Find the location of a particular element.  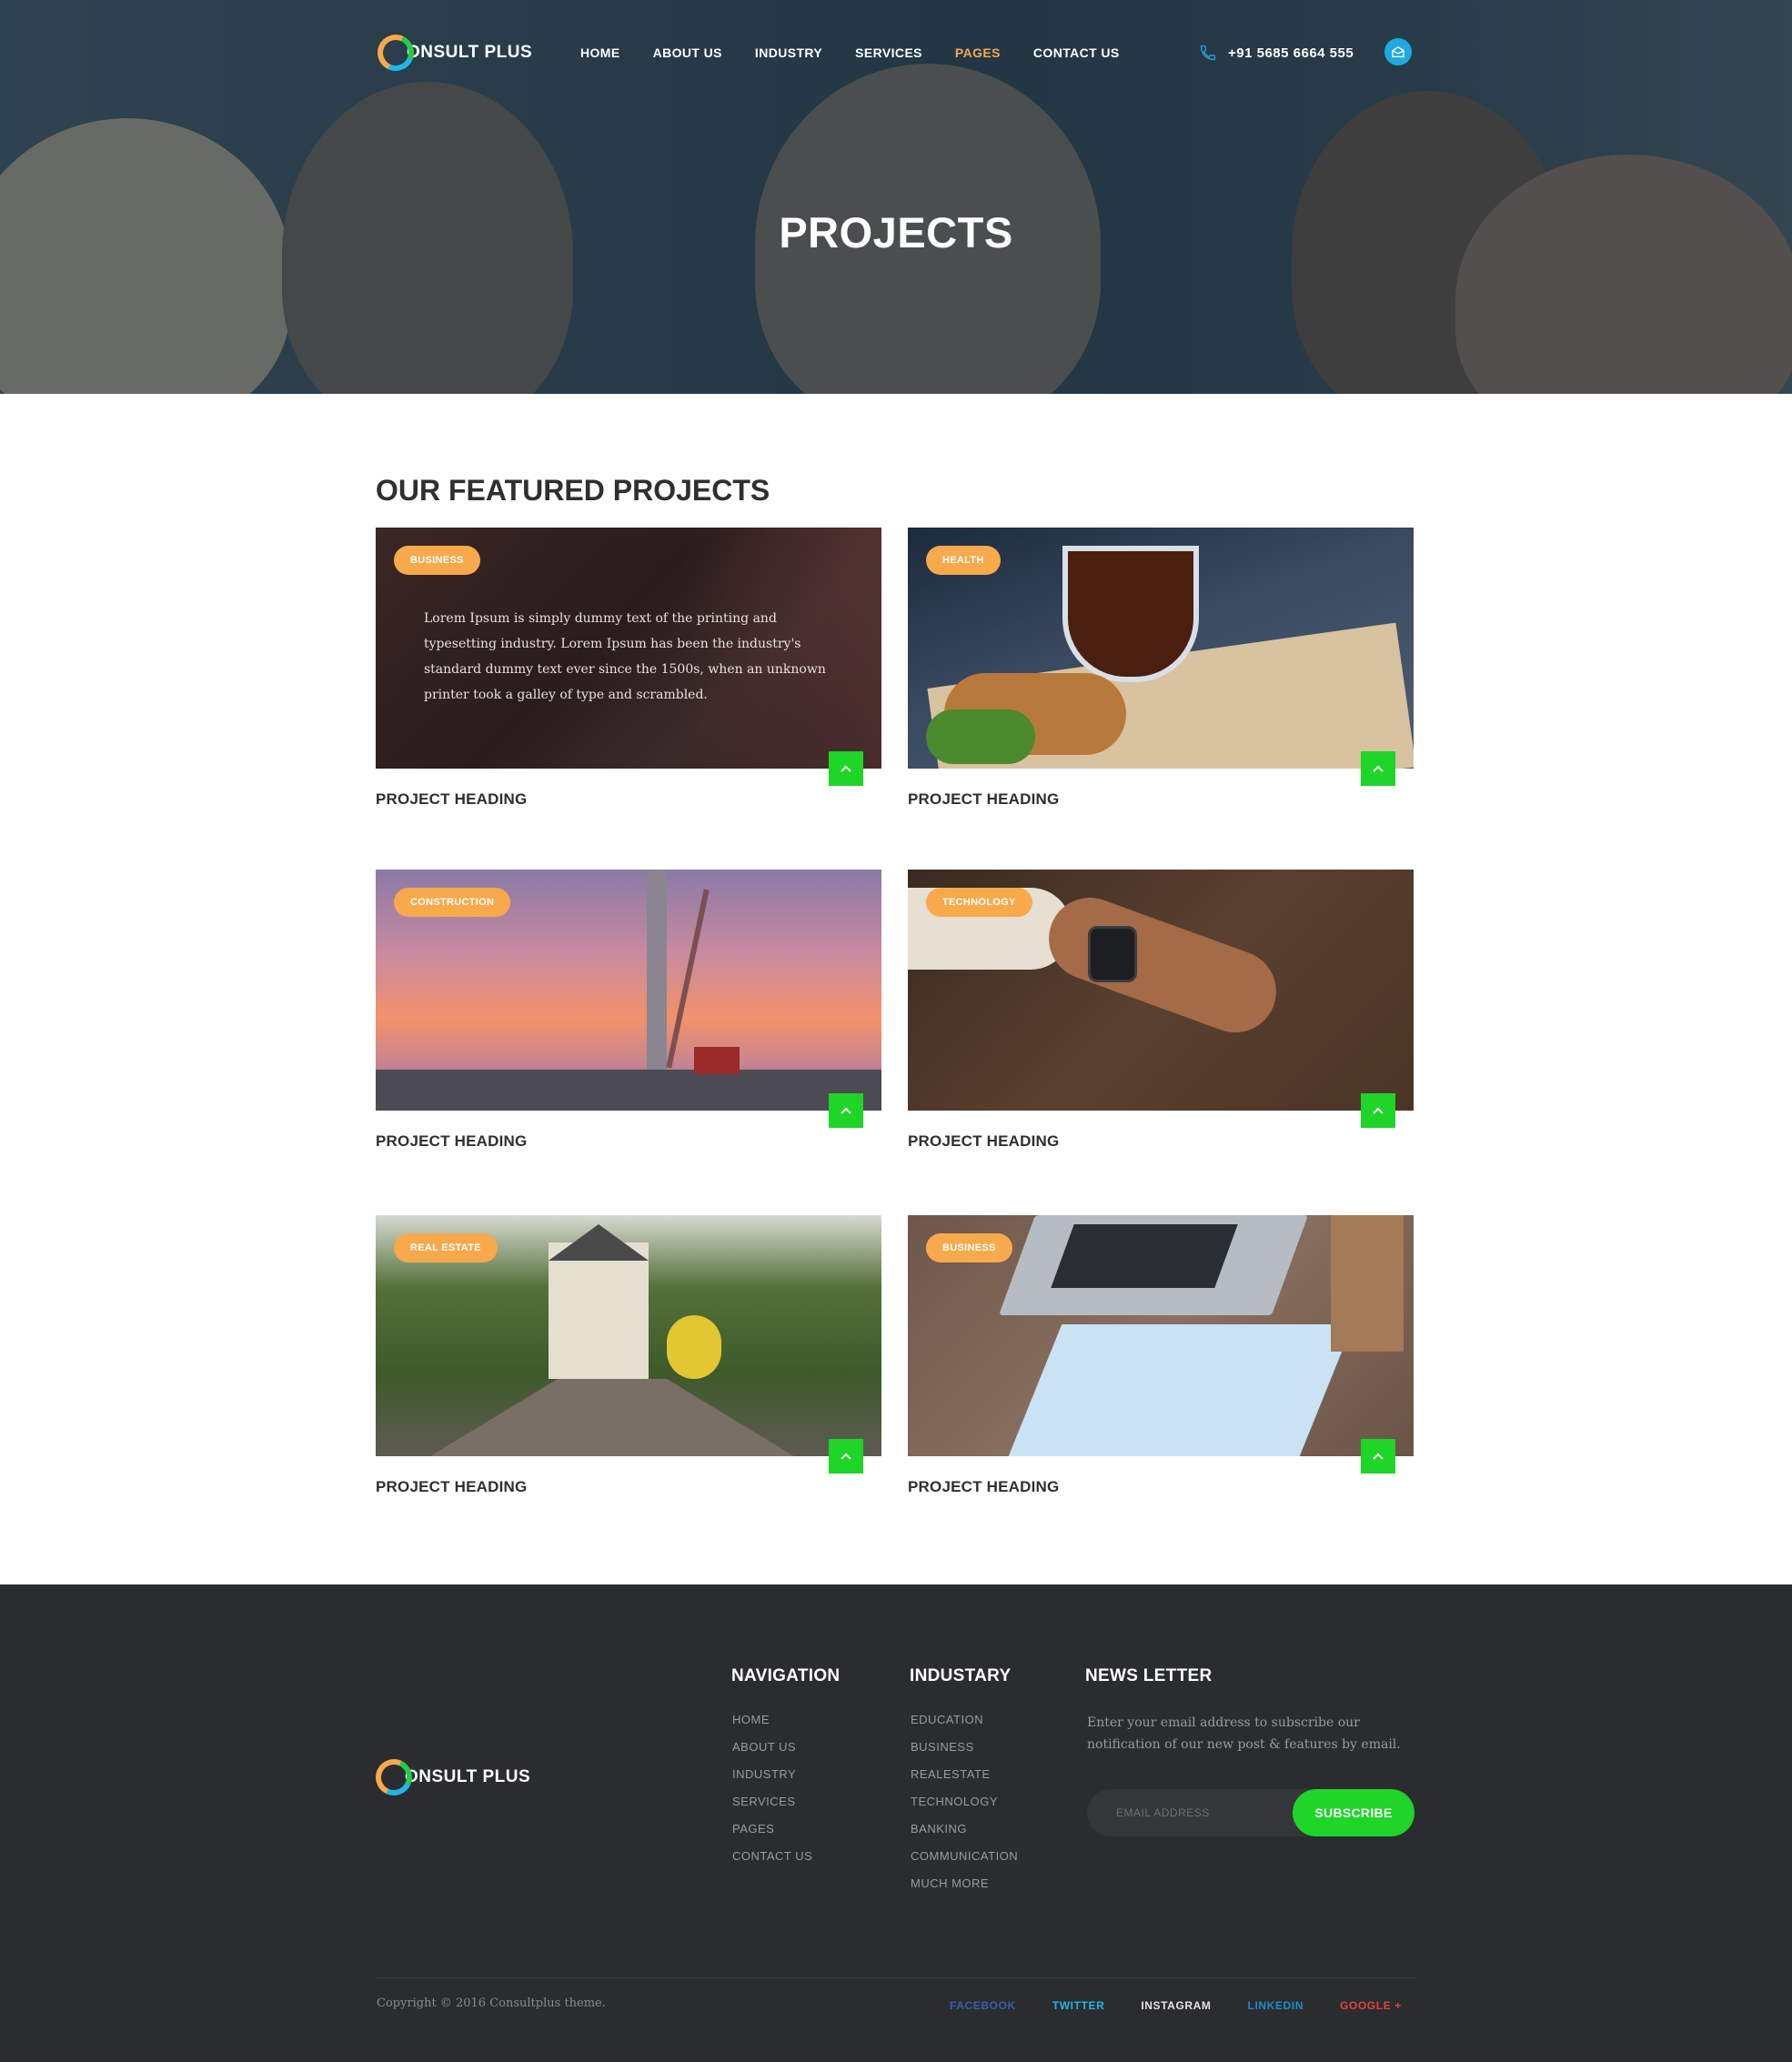

footer-newsletter-title: NEWS LETTER is located at coordinates (1149, 1675).